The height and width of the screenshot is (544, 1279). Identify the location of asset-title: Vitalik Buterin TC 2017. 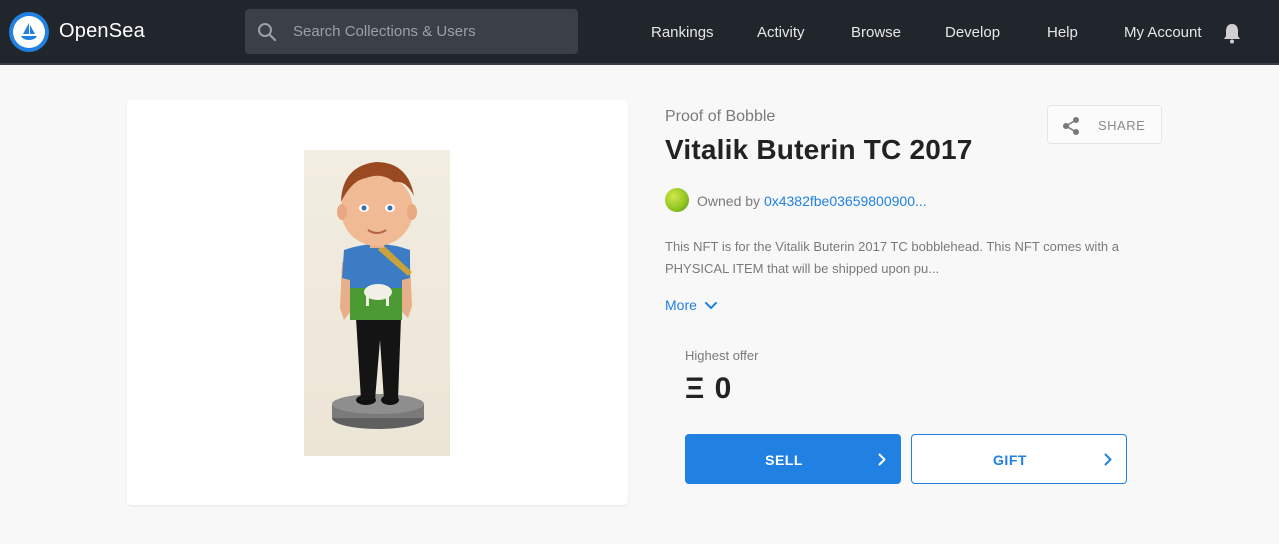
(819, 149).